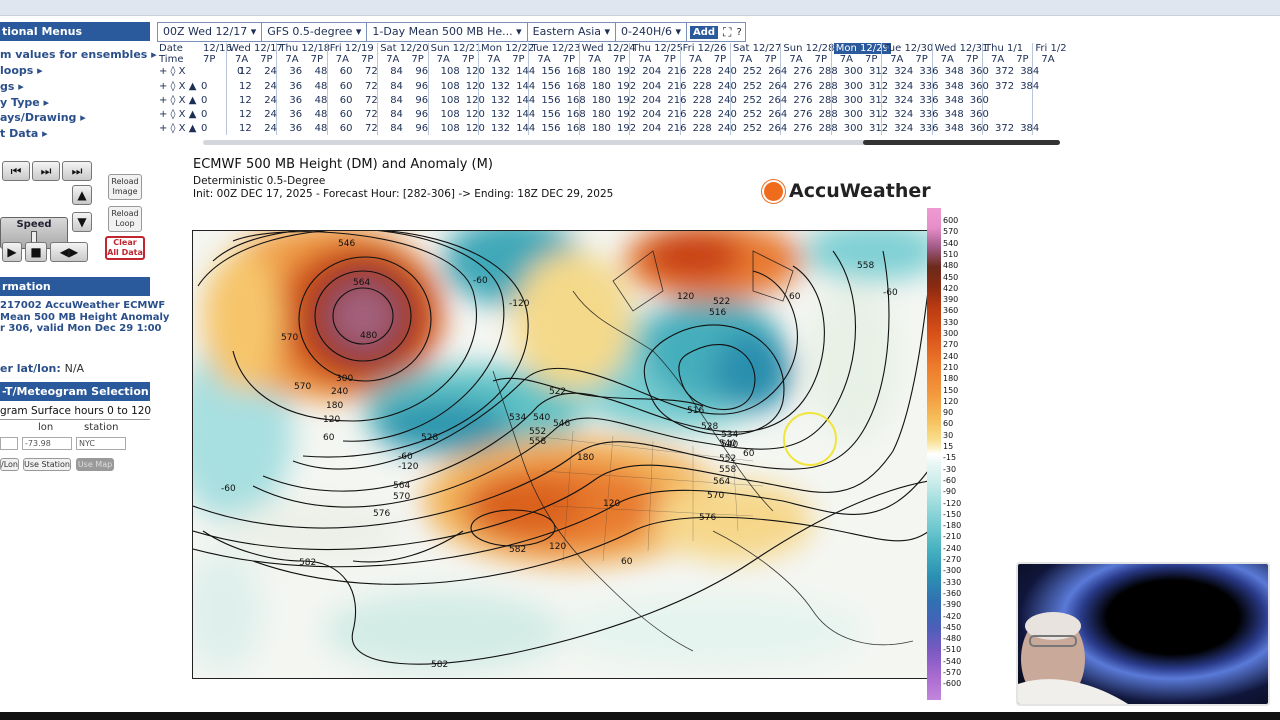 This screenshot has height=720, width=1280. What do you see at coordinates (404, 48) in the screenshot?
I see `day-header: Sat 12/20` at bounding box center [404, 48].